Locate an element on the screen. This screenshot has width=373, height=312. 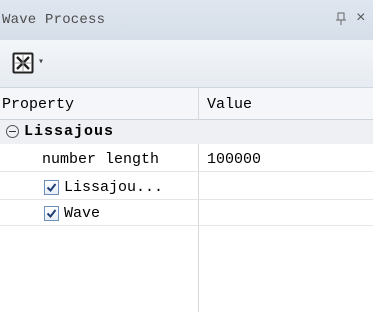
property-value-field: 100000 is located at coordinates (234, 159).